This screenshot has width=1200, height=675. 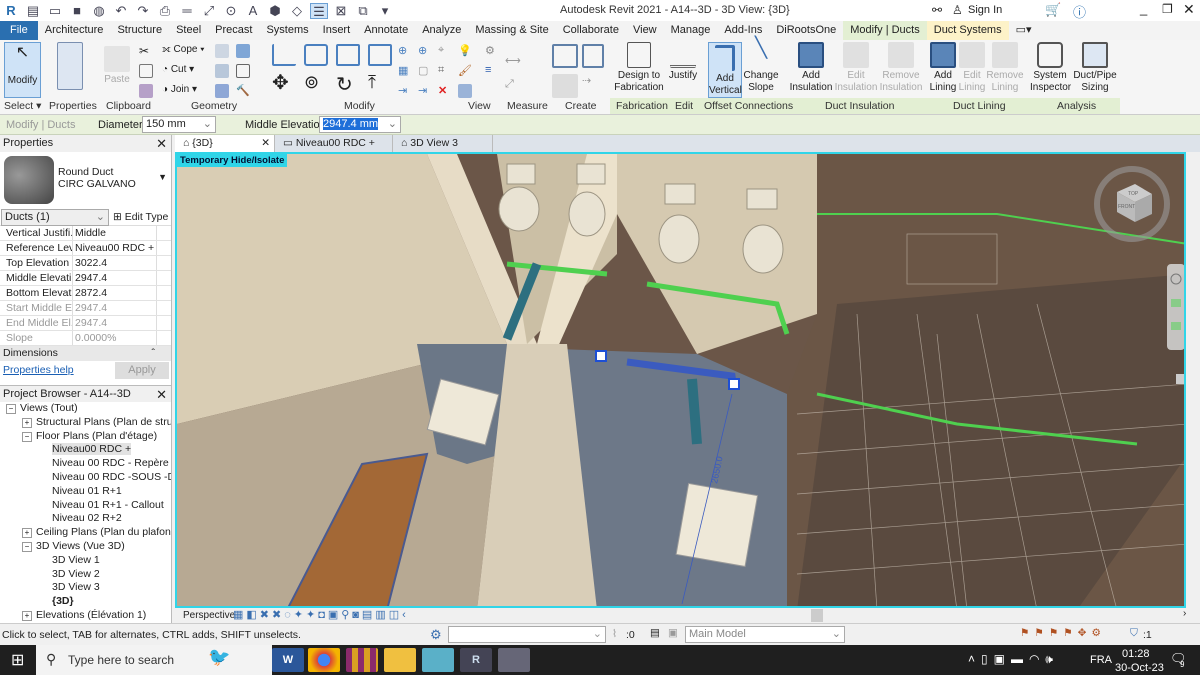 I want to click on 3d-view-icon: ⬢, so click(x=275, y=11).